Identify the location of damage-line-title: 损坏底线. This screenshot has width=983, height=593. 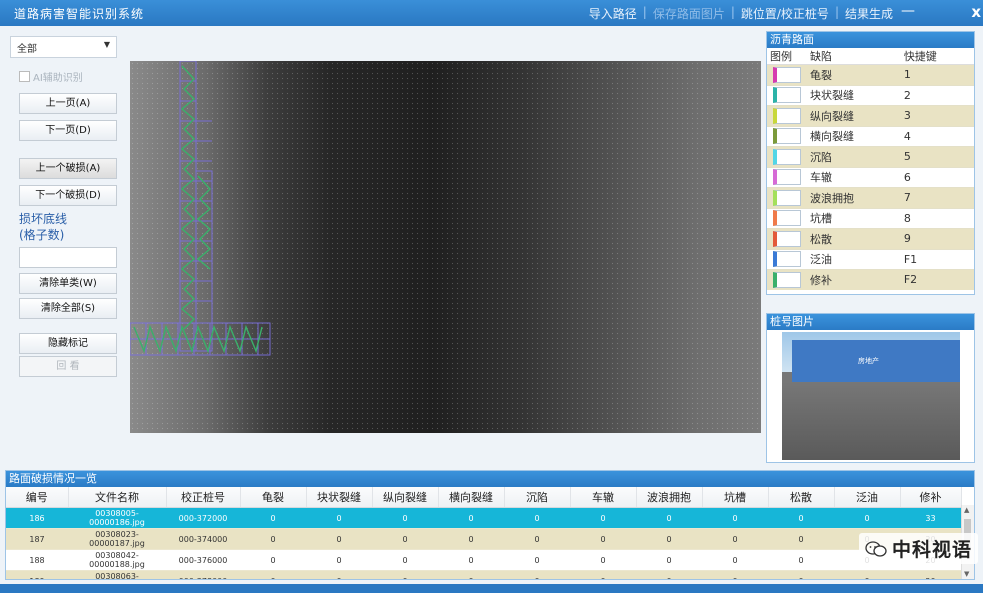
(43, 219).